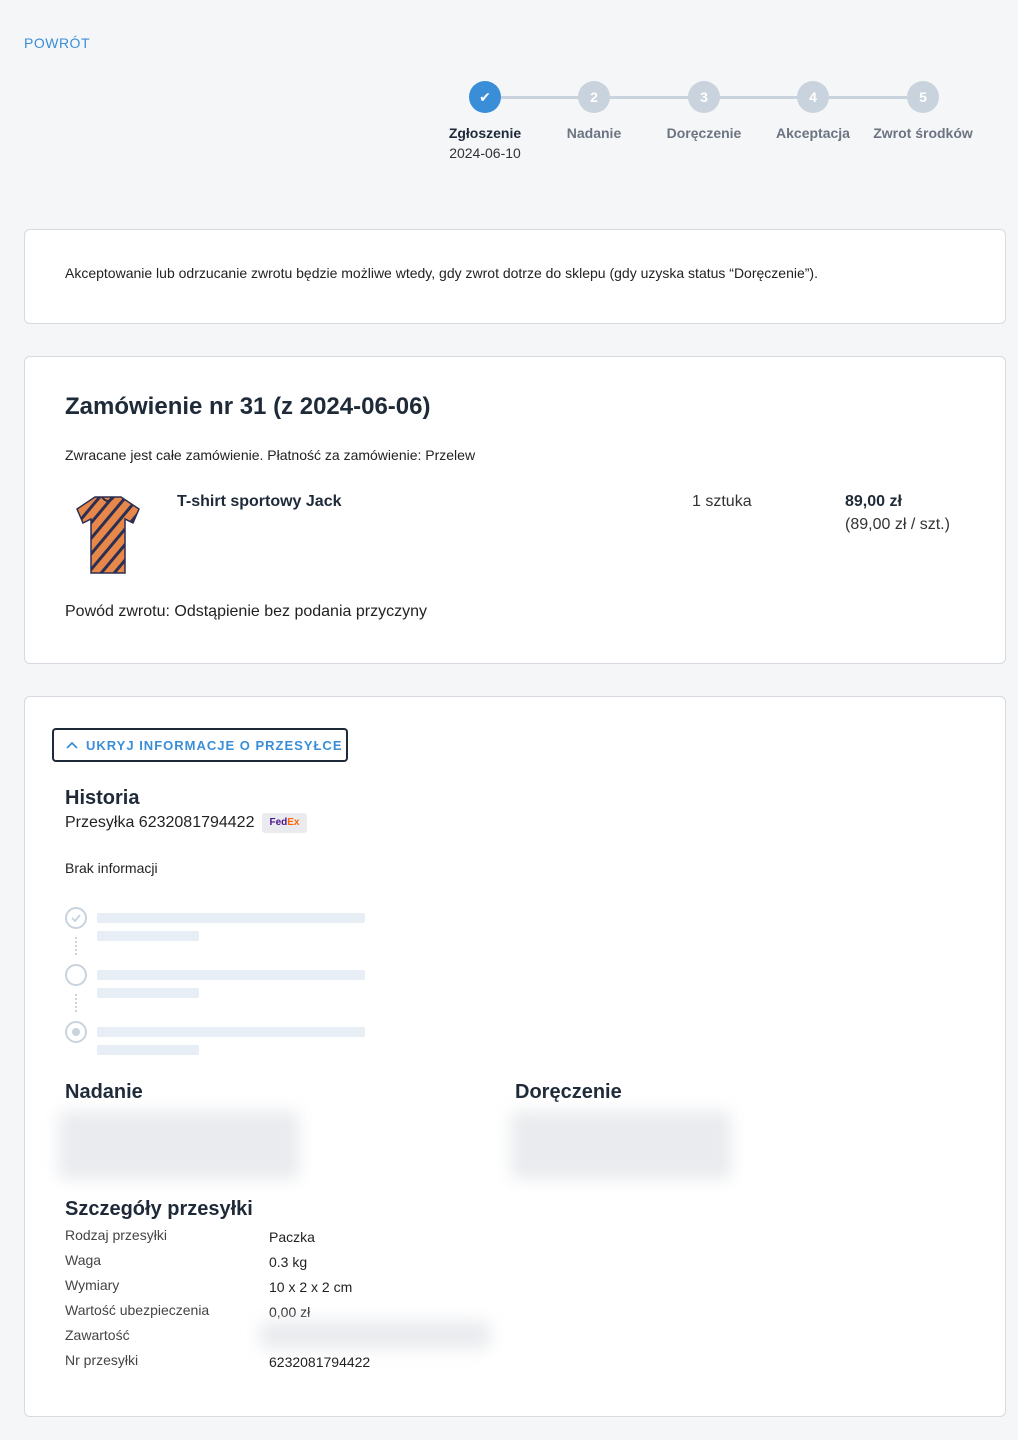 The height and width of the screenshot is (1440, 1018). I want to click on hide-shipment-info-label: UKRYJ INFORMACJE O PRZESYŁCE, so click(214, 745).